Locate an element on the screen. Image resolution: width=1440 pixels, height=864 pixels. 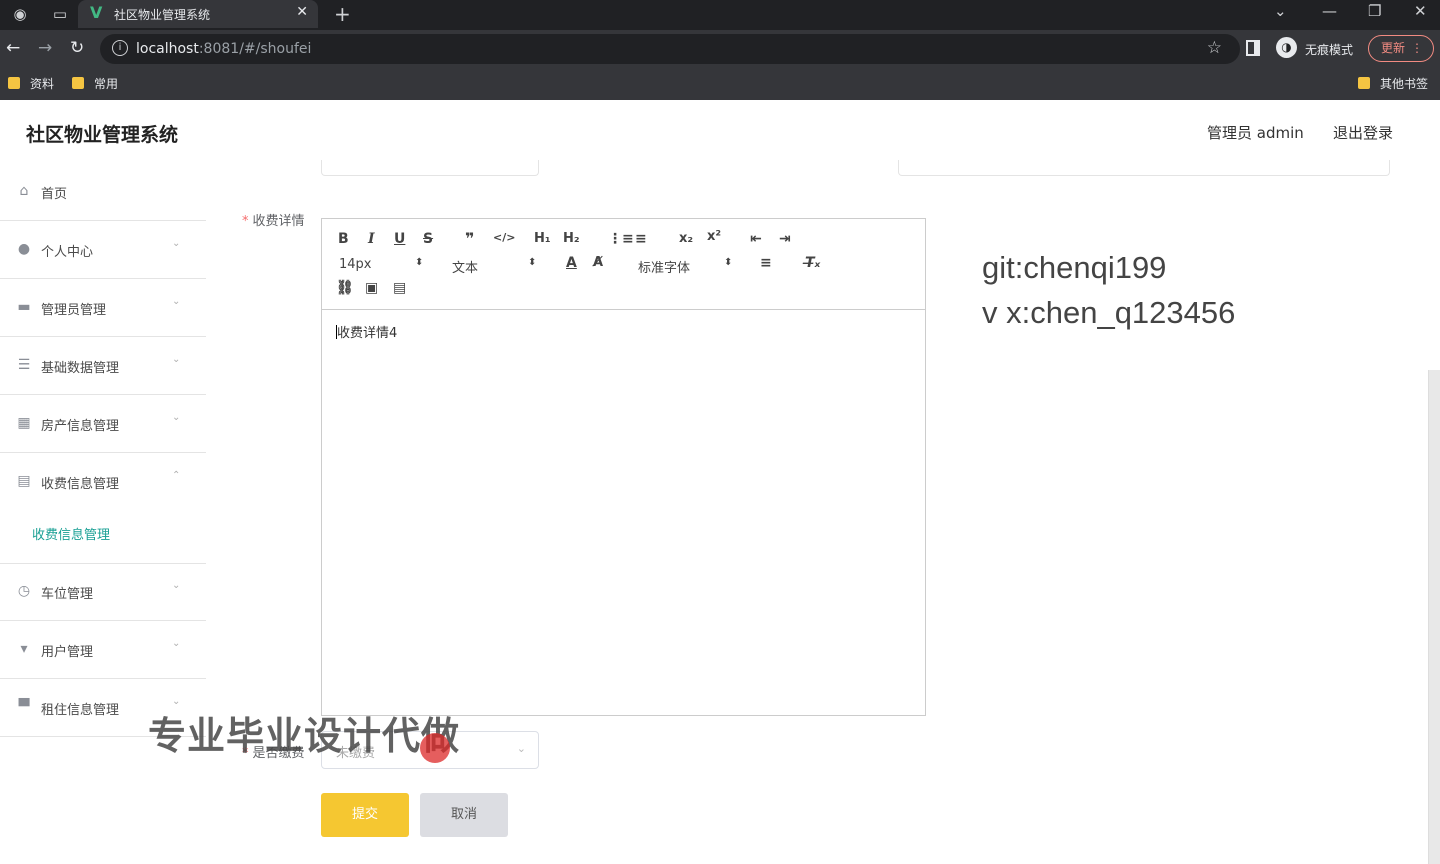
video-icon: ▤ is located at coordinates (399, 288).